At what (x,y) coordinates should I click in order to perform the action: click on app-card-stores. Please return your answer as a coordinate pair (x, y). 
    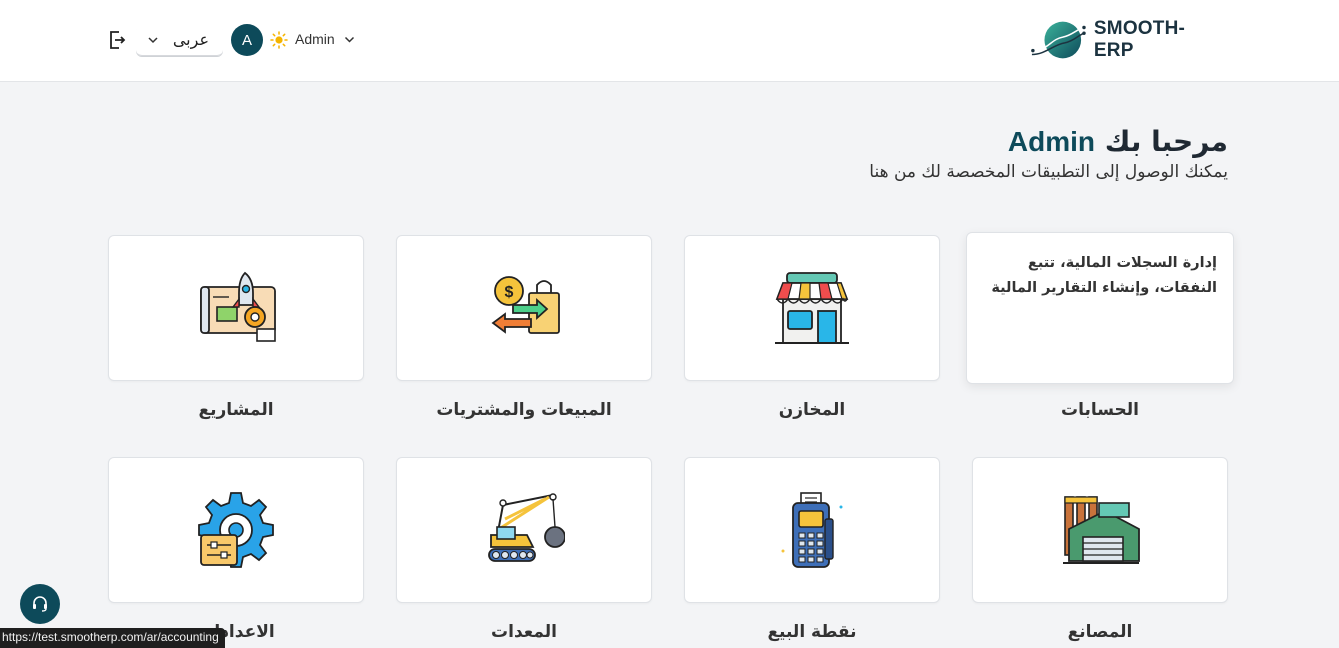
    Looking at the image, I should click on (812, 308).